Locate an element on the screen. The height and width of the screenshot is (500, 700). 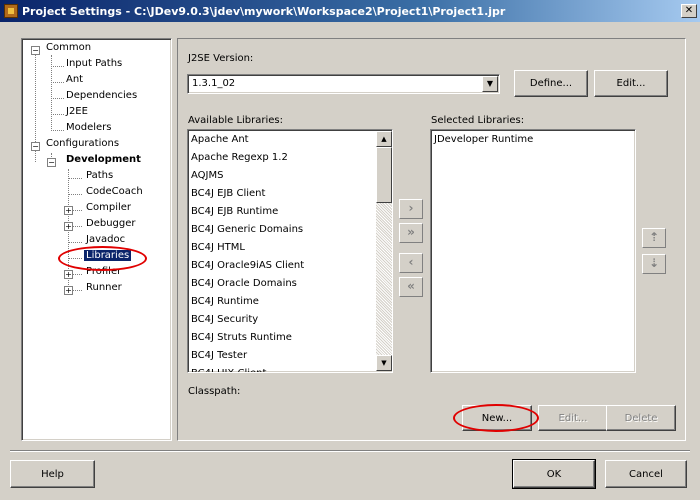
available-scrollbar: ▲ ▼ is located at coordinates (384, 251).